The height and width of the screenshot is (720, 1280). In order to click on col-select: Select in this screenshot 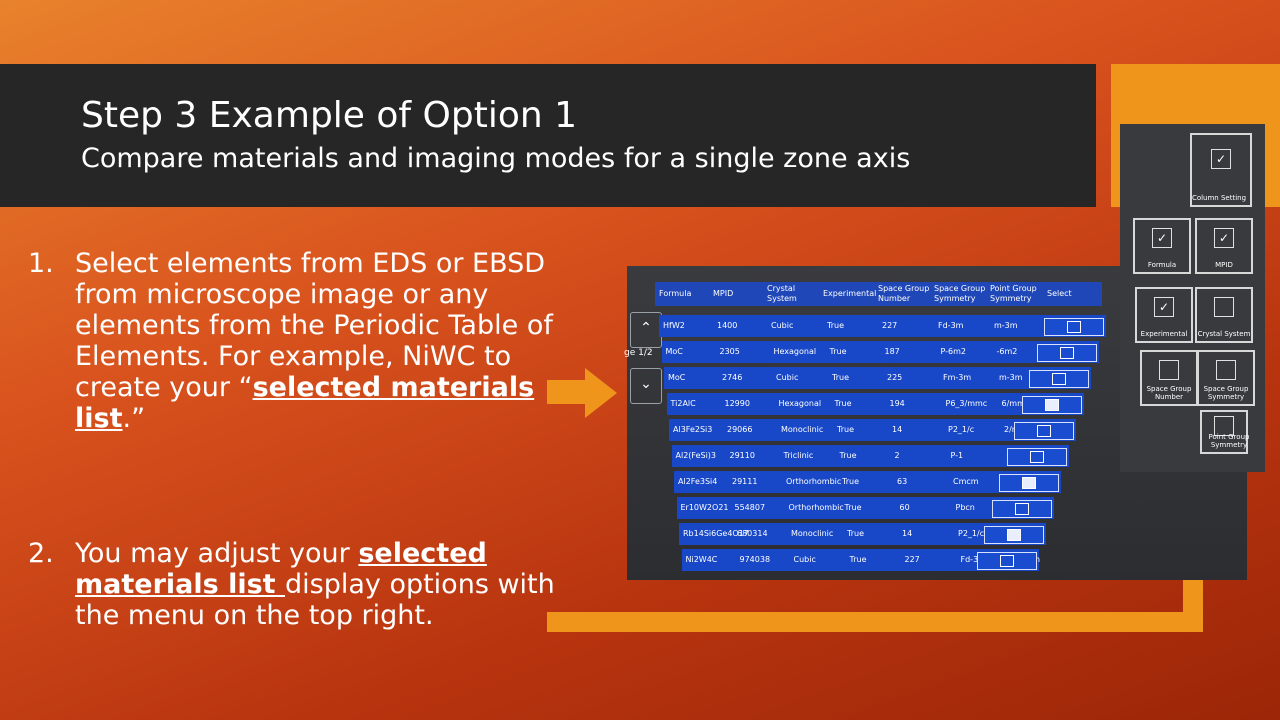, I will do `click(1059, 293)`.